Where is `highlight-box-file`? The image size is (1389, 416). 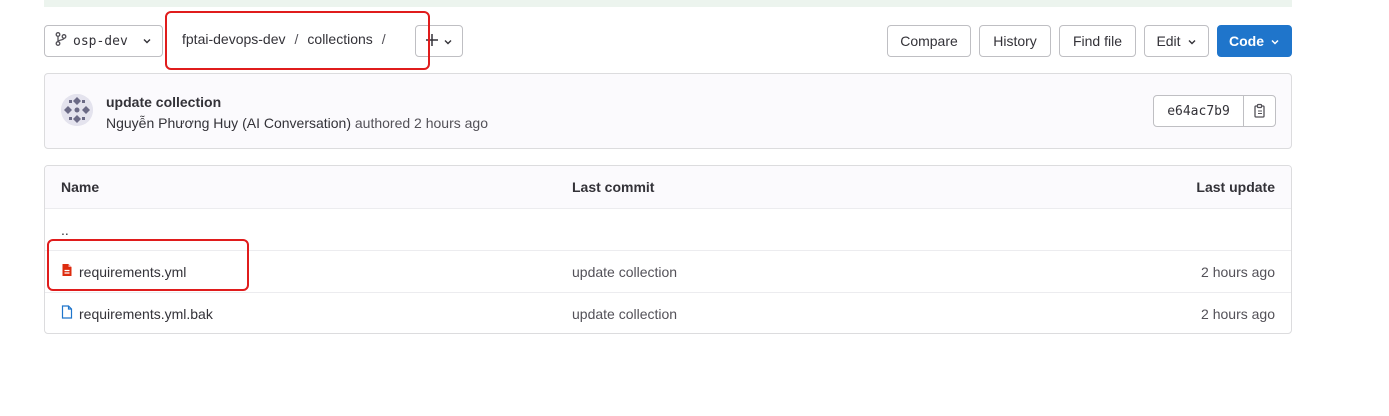
highlight-box-file is located at coordinates (148, 265).